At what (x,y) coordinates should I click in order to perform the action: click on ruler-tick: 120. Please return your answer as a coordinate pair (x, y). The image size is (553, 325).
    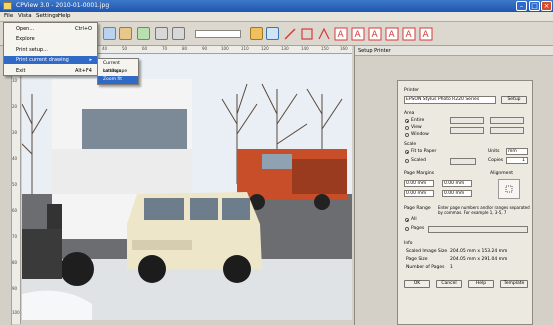
    Looking at the image, I should click on (265, 48).